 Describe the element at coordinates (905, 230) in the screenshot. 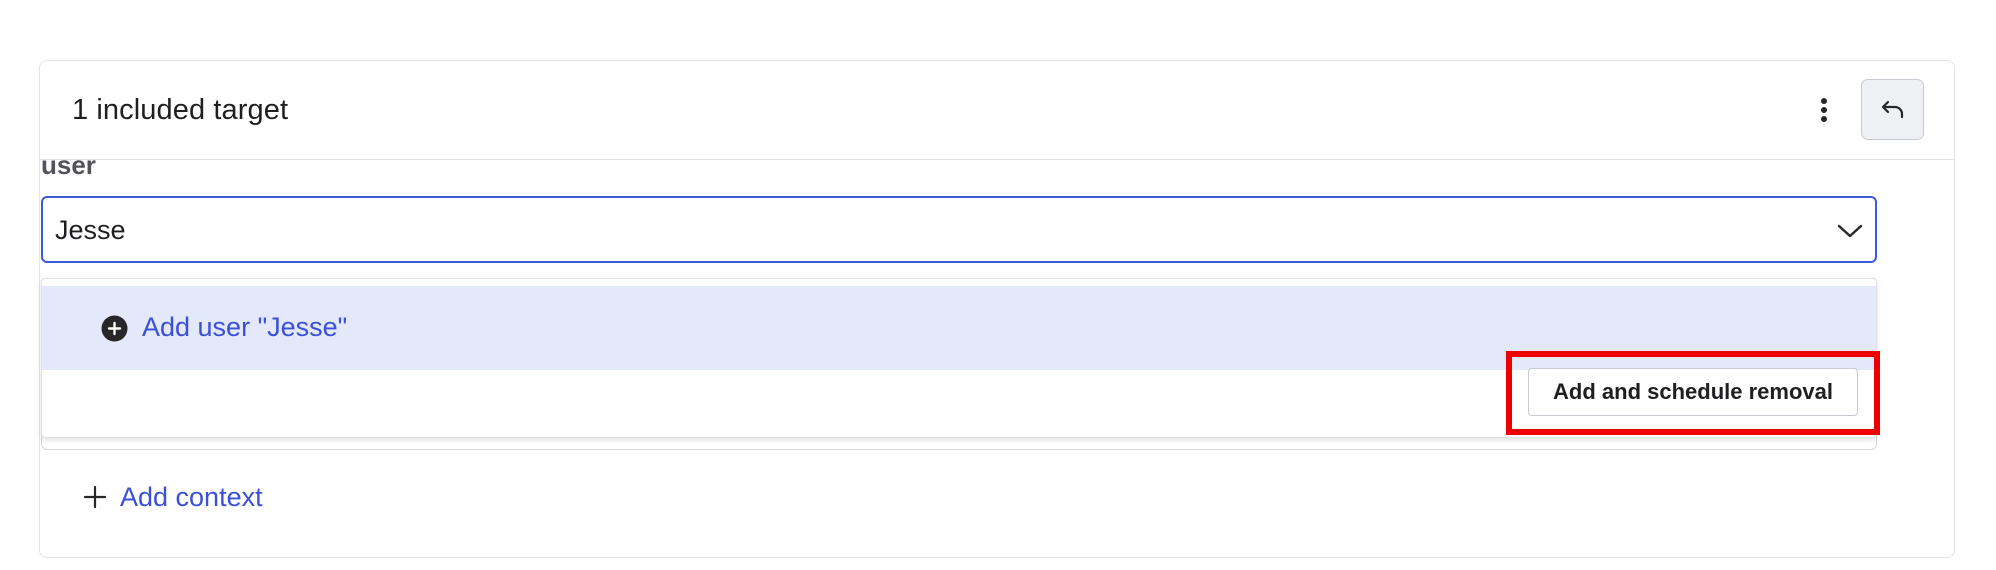

I see `user-search-input` at that location.